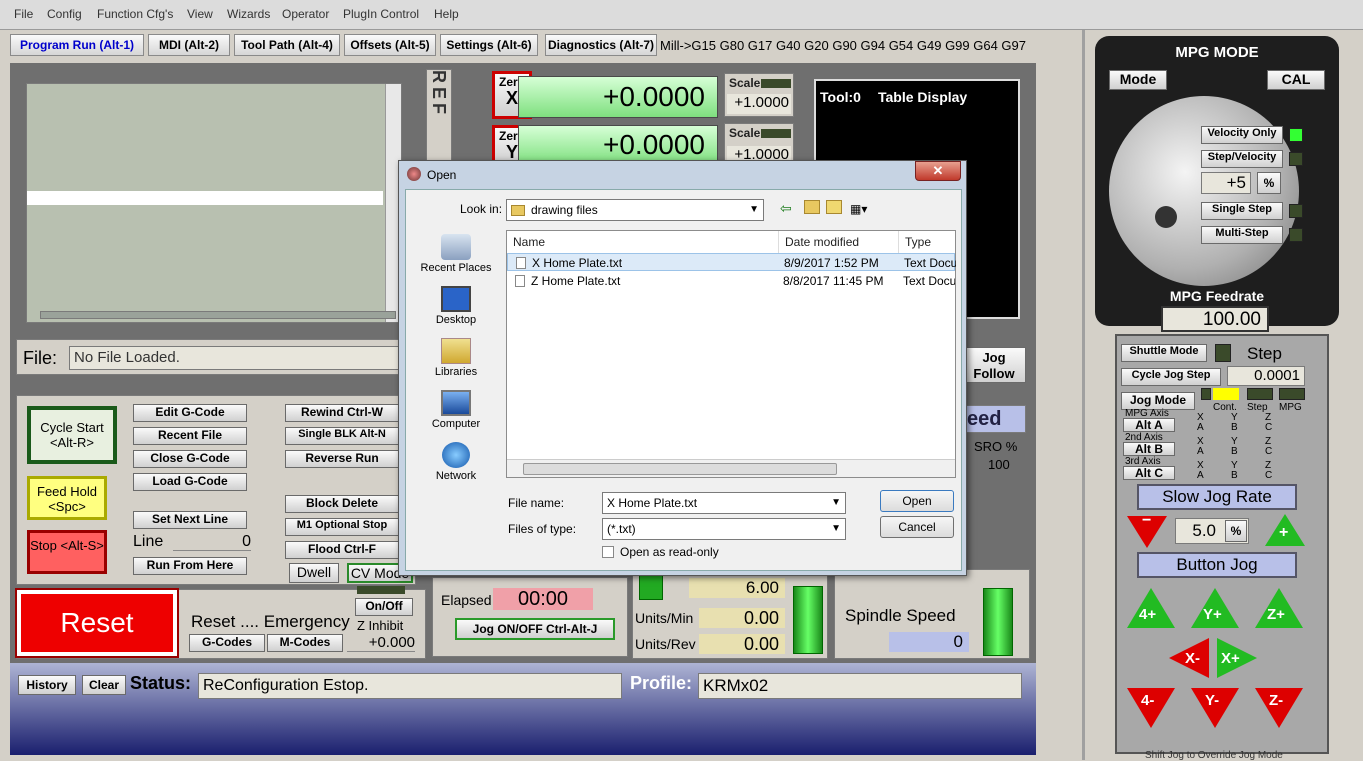 The image size is (1363, 761). Describe the element at coordinates (384, 607) in the screenshot. I see `onoff-button: On/Off` at that location.